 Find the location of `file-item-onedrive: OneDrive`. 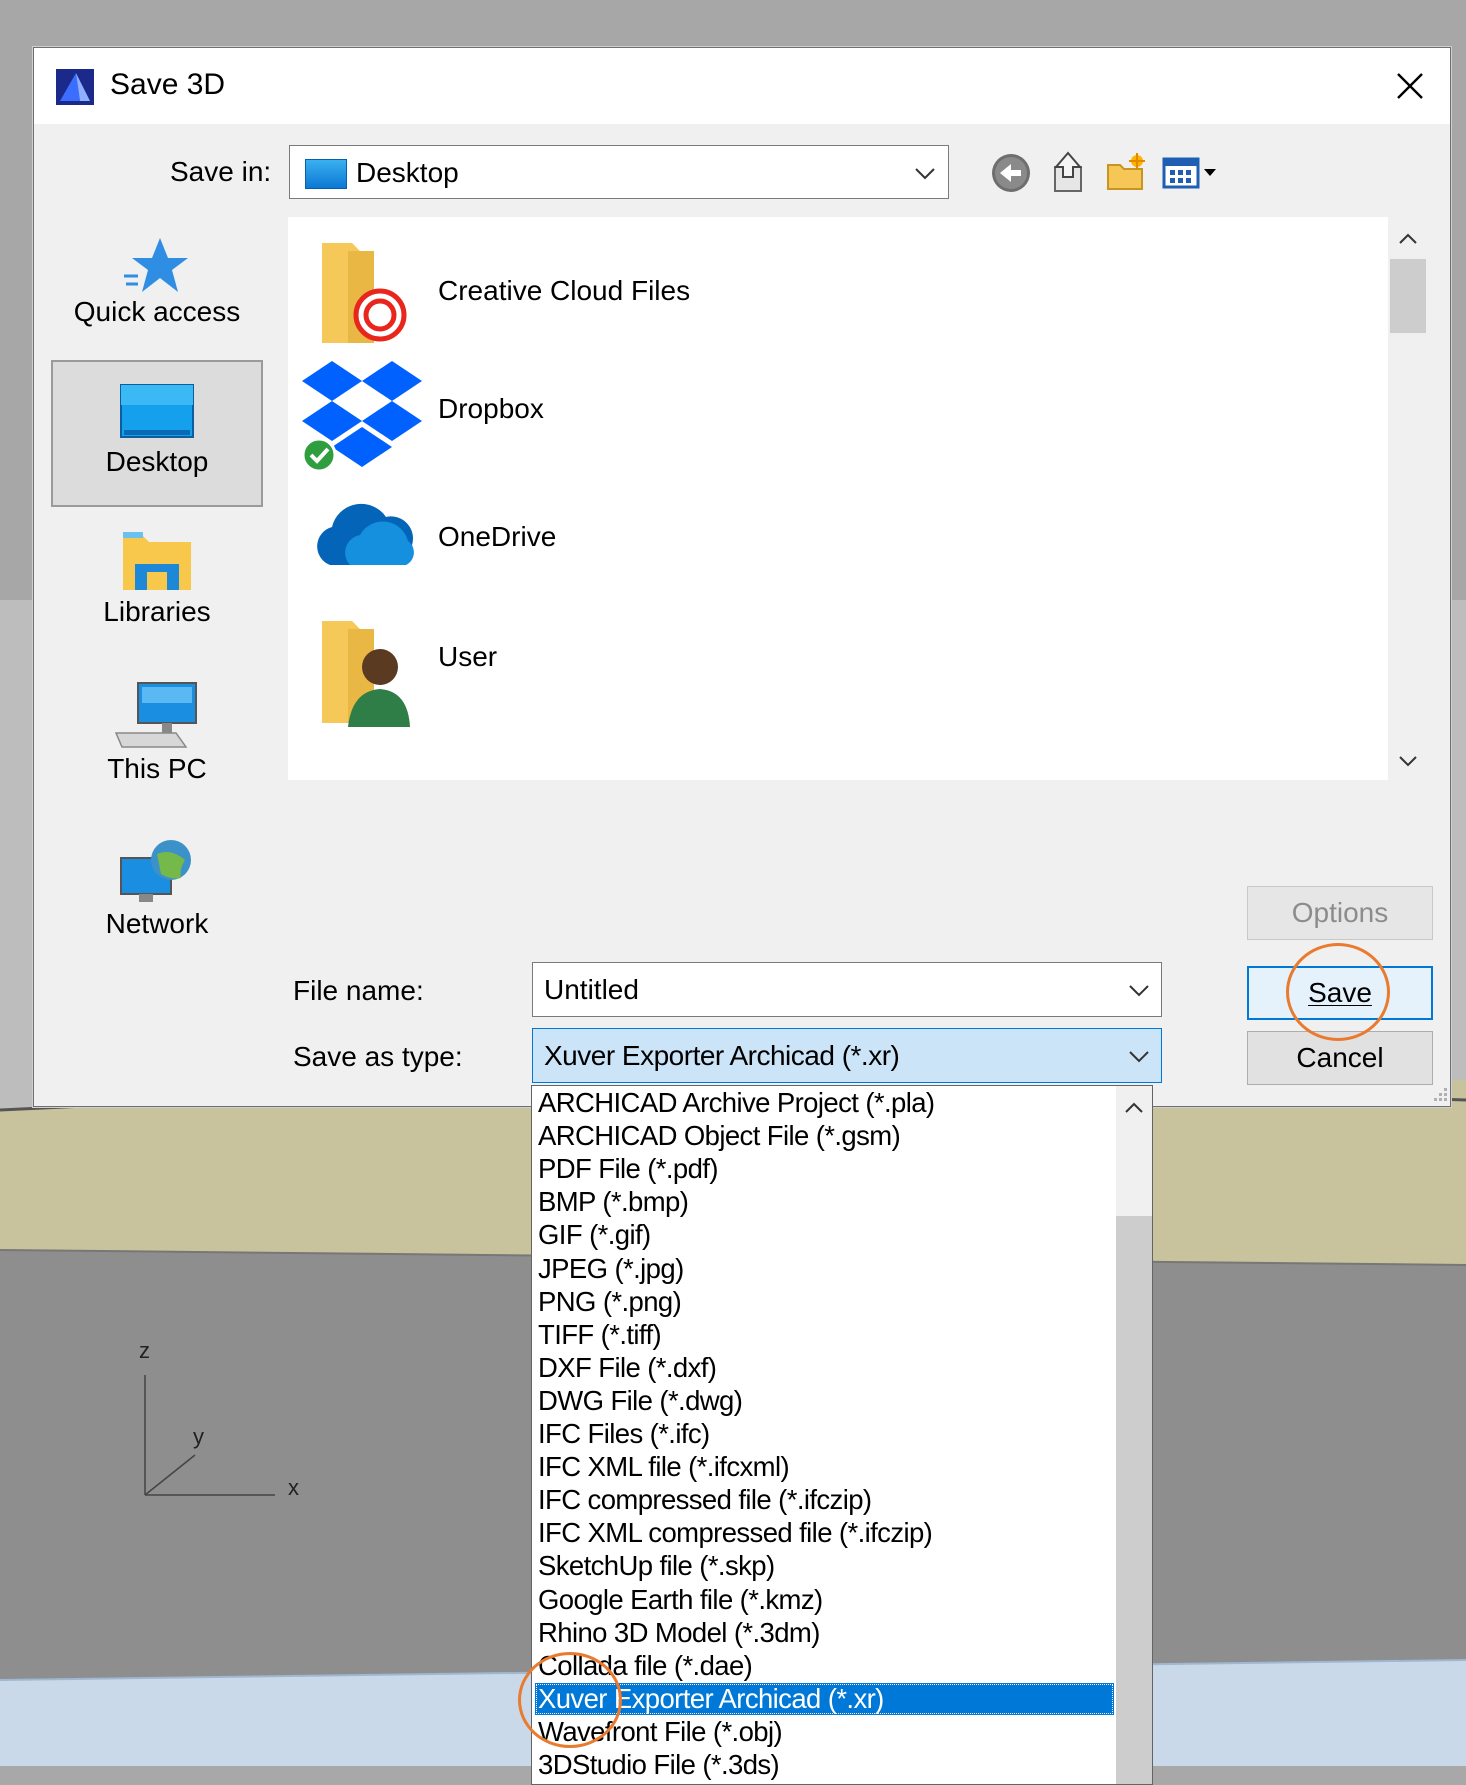

file-item-onedrive: OneDrive is located at coordinates (838, 542).